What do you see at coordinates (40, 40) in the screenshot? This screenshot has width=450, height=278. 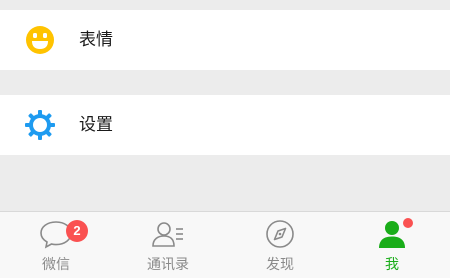 I see `smiley-icon` at bounding box center [40, 40].